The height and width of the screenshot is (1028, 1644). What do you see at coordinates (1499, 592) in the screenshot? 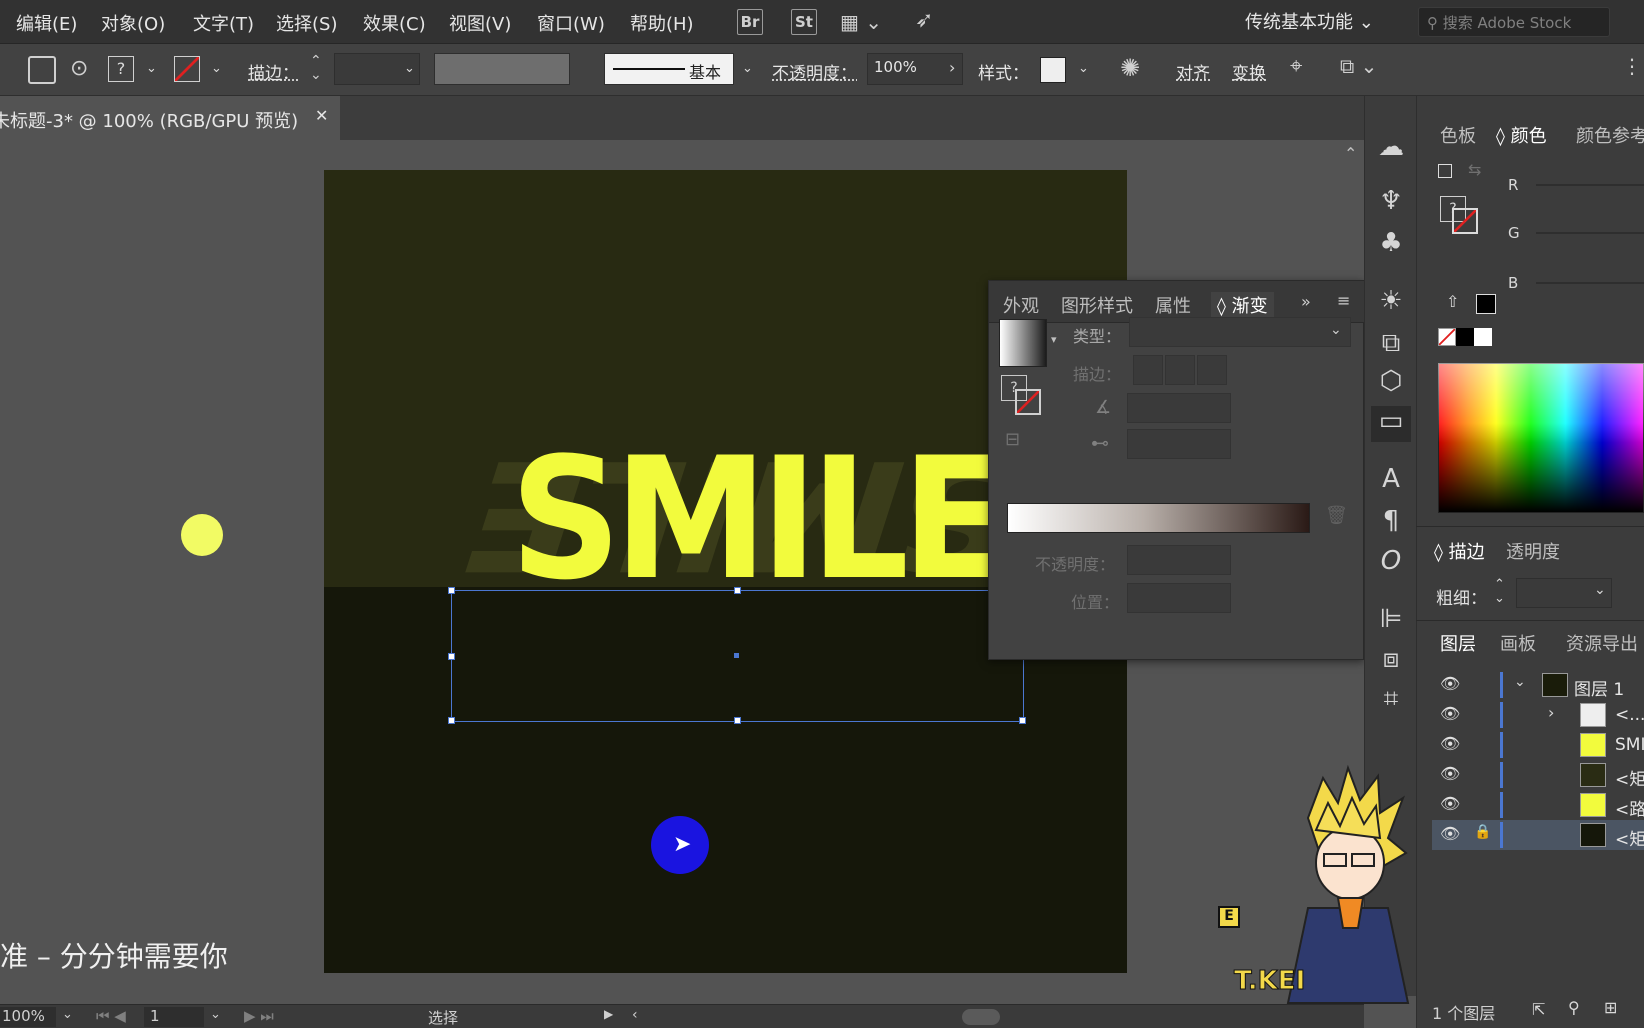
I see `stroke-weight-stepper: ⌃ ⌄` at bounding box center [1499, 592].